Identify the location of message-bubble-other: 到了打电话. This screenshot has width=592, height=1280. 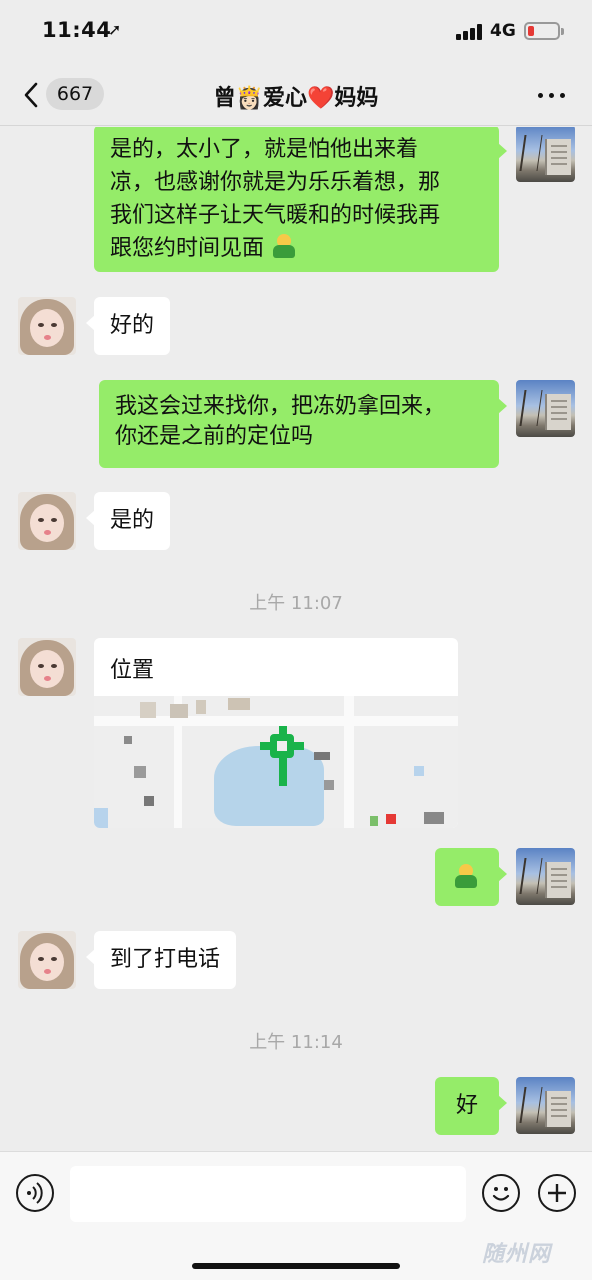
(161, 960).